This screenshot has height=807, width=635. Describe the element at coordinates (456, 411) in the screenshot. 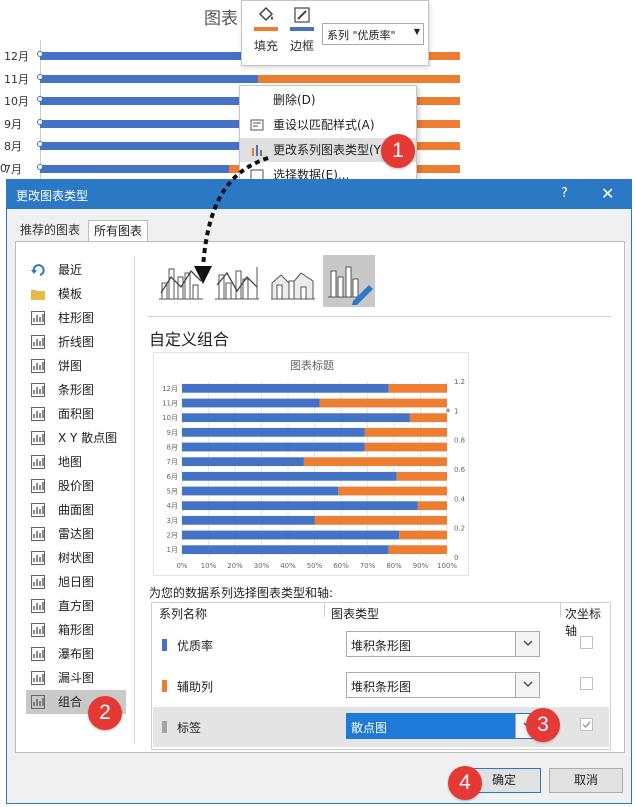

I see `preview-y2-tick-label: 1` at that location.